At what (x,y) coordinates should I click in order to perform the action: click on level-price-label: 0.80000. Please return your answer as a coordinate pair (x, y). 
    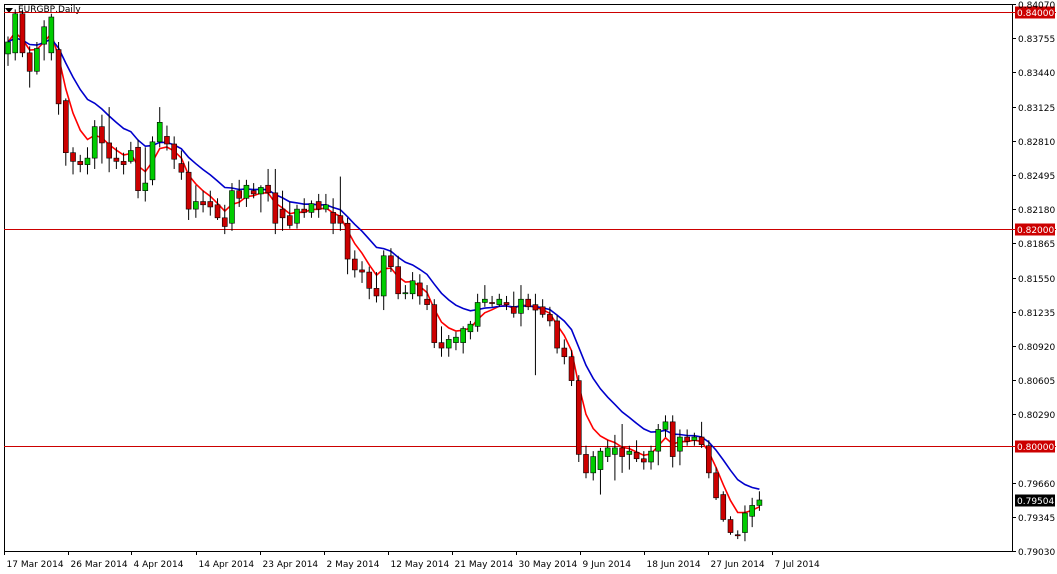
    Looking at the image, I should click on (1035, 448).